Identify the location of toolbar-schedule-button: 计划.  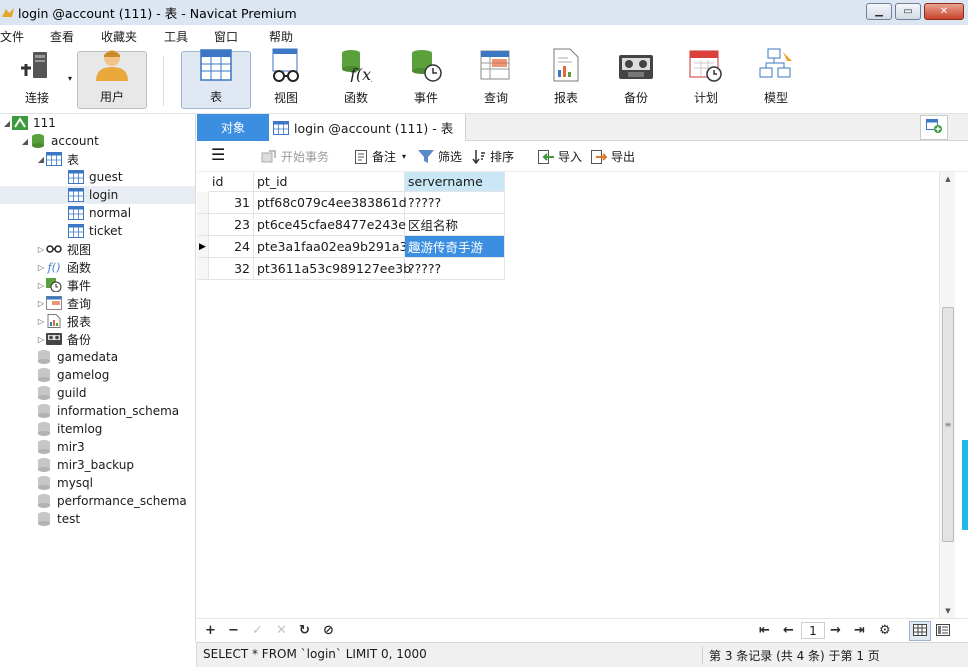
(706, 79).